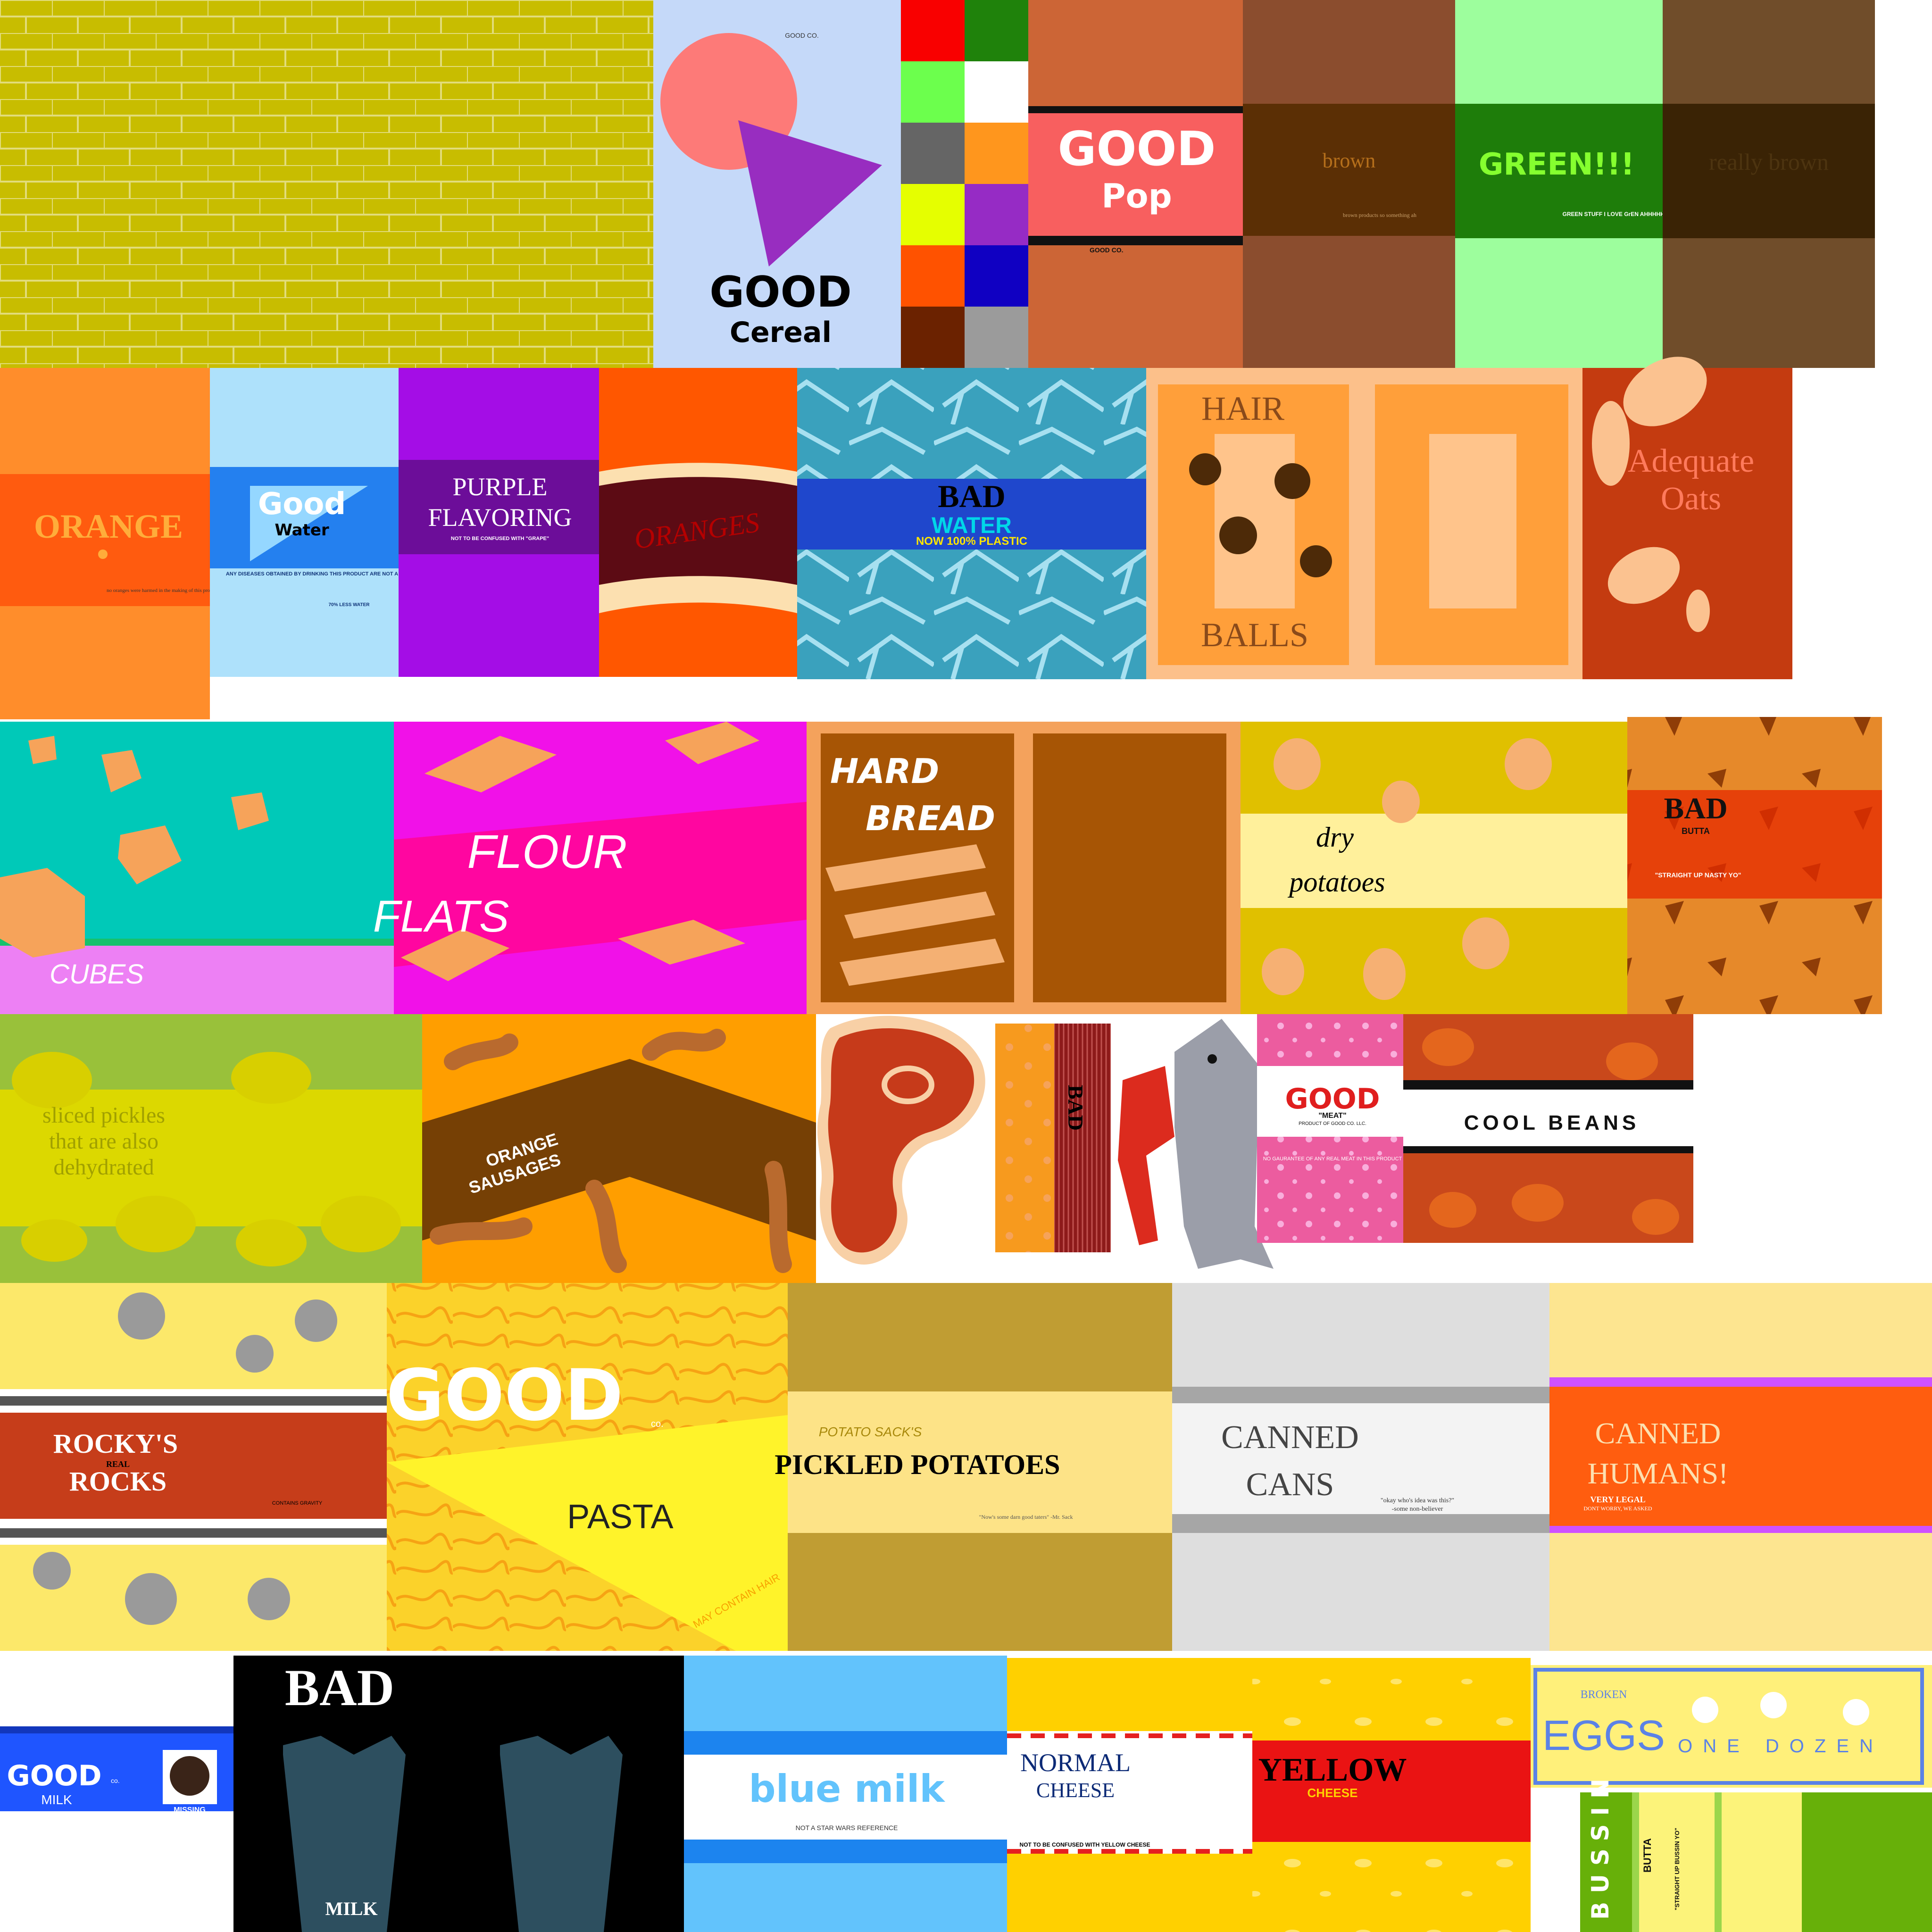 The image size is (1932, 1932). Describe the element at coordinates (1137, 148) in the screenshot. I see `pop-title: GOOD` at that location.